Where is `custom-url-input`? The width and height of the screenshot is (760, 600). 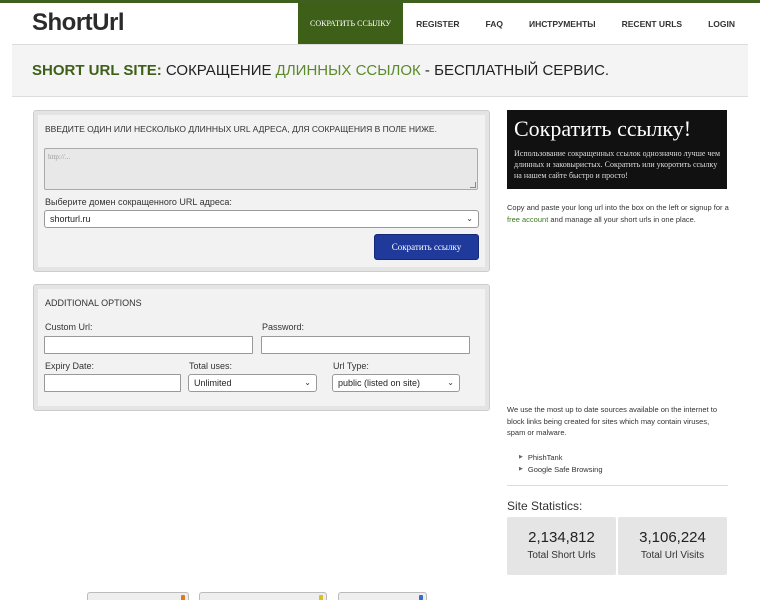
custom-url-input is located at coordinates (148, 345).